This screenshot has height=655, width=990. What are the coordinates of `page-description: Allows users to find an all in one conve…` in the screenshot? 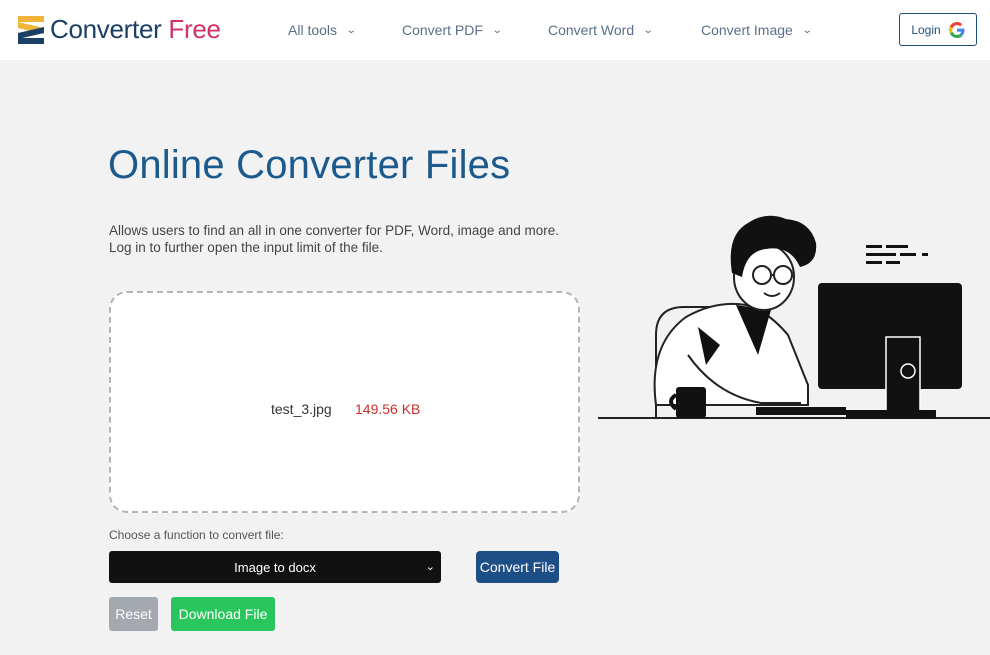 It's located at (334, 239).